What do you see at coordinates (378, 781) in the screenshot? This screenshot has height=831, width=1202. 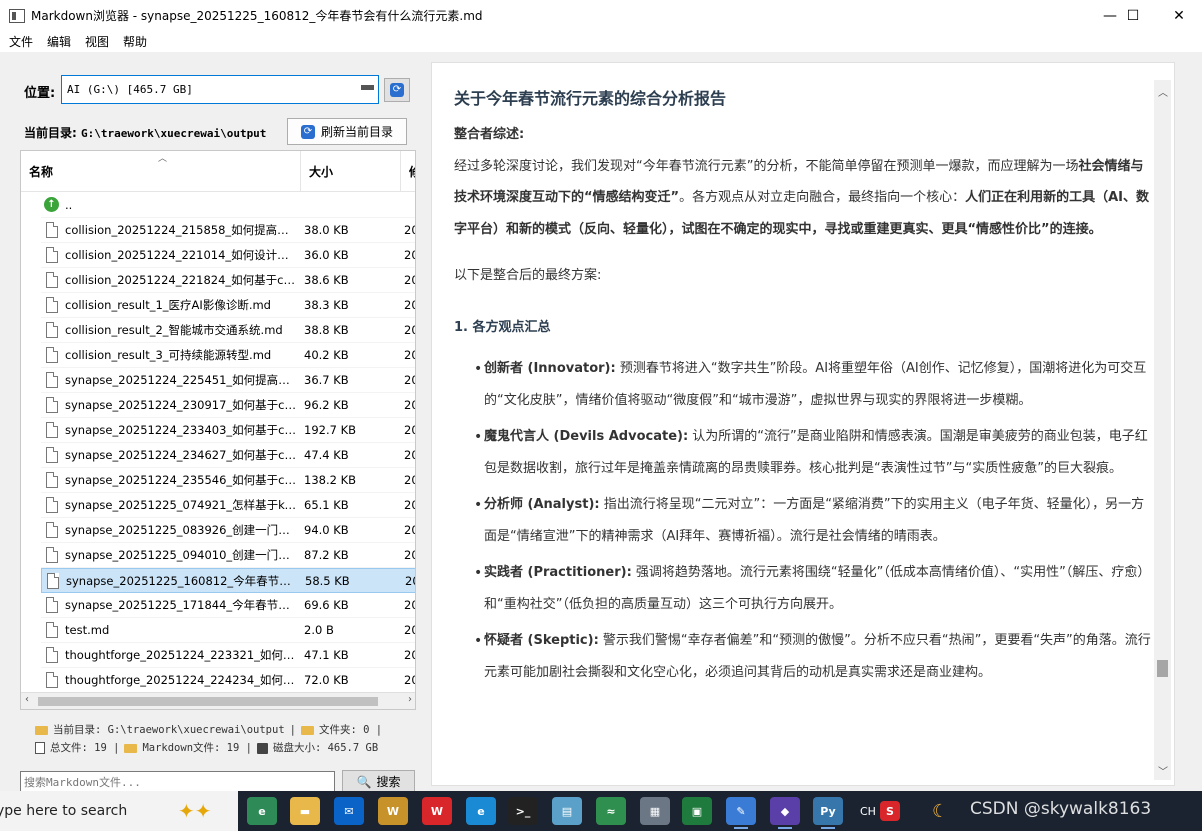 I see `search-button: 🔍 搜索` at bounding box center [378, 781].